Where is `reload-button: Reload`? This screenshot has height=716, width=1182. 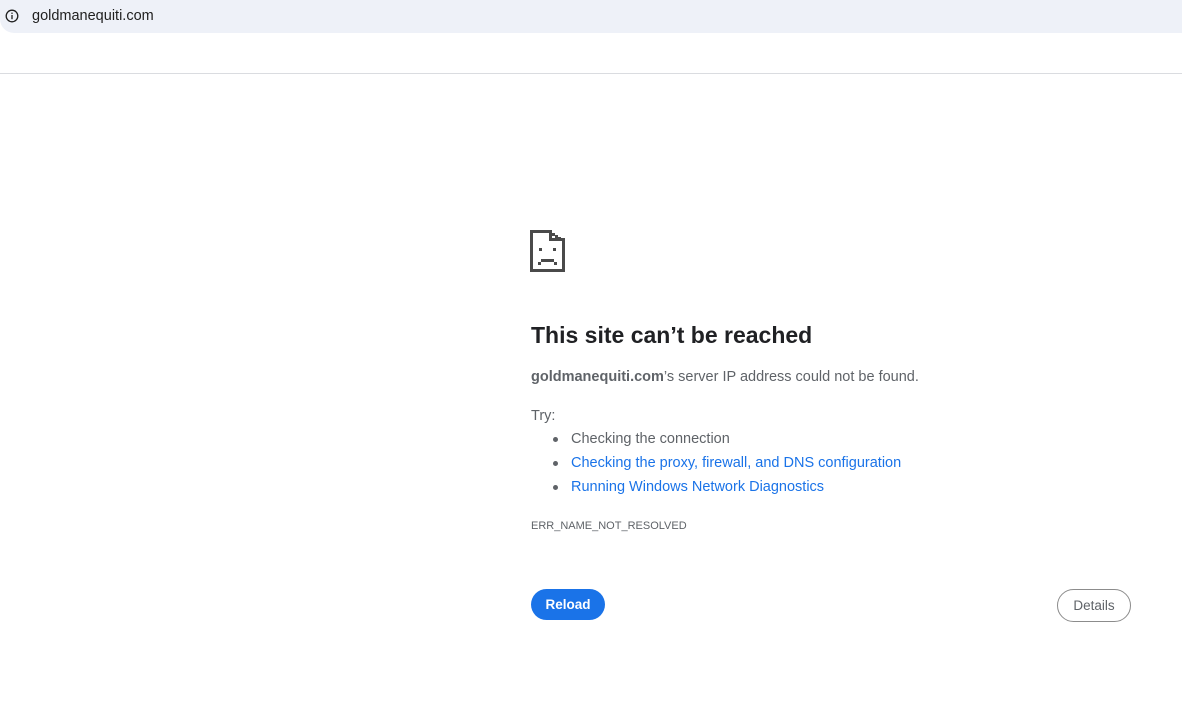
reload-button: Reload is located at coordinates (568, 604).